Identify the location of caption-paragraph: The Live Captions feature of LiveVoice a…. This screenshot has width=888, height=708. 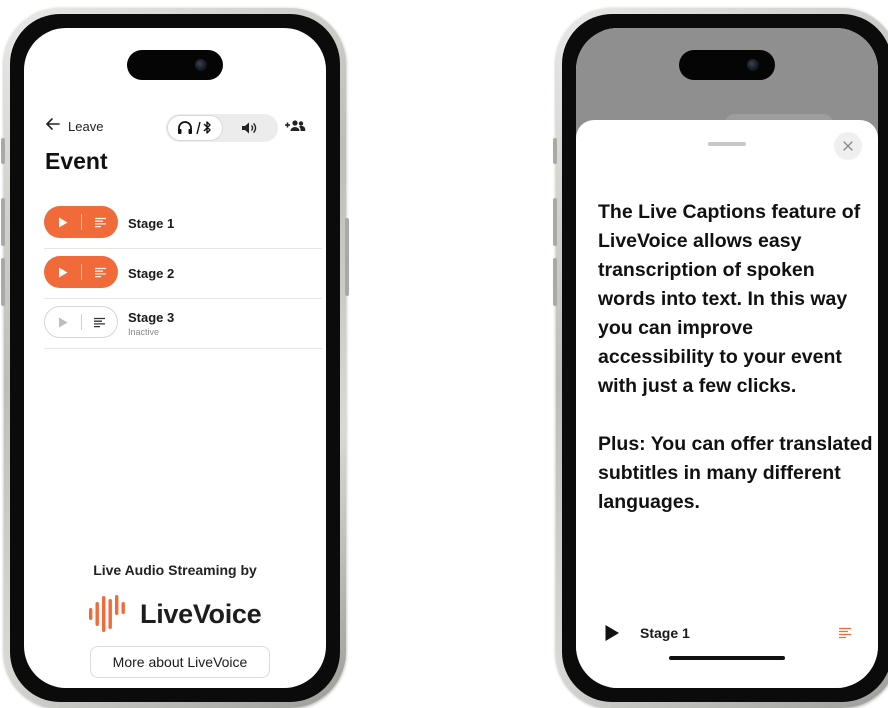
(729, 299).